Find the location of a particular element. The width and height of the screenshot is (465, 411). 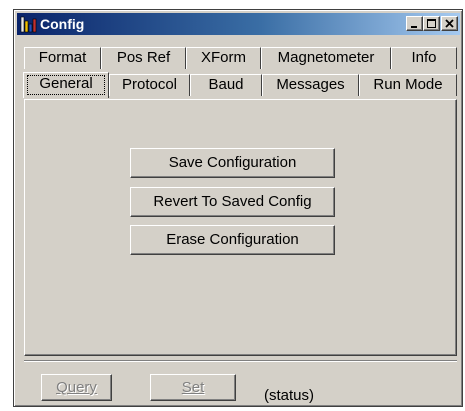

tab-baud: Baud is located at coordinates (226, 85).